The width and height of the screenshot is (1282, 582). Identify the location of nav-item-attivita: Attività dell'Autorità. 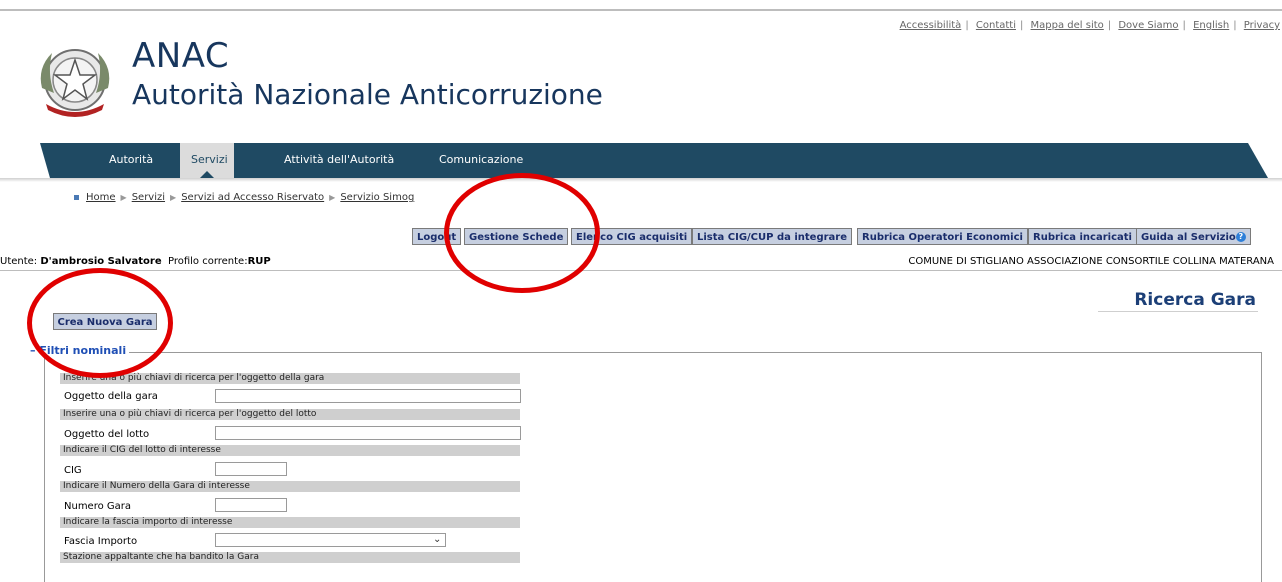
(339, 159).